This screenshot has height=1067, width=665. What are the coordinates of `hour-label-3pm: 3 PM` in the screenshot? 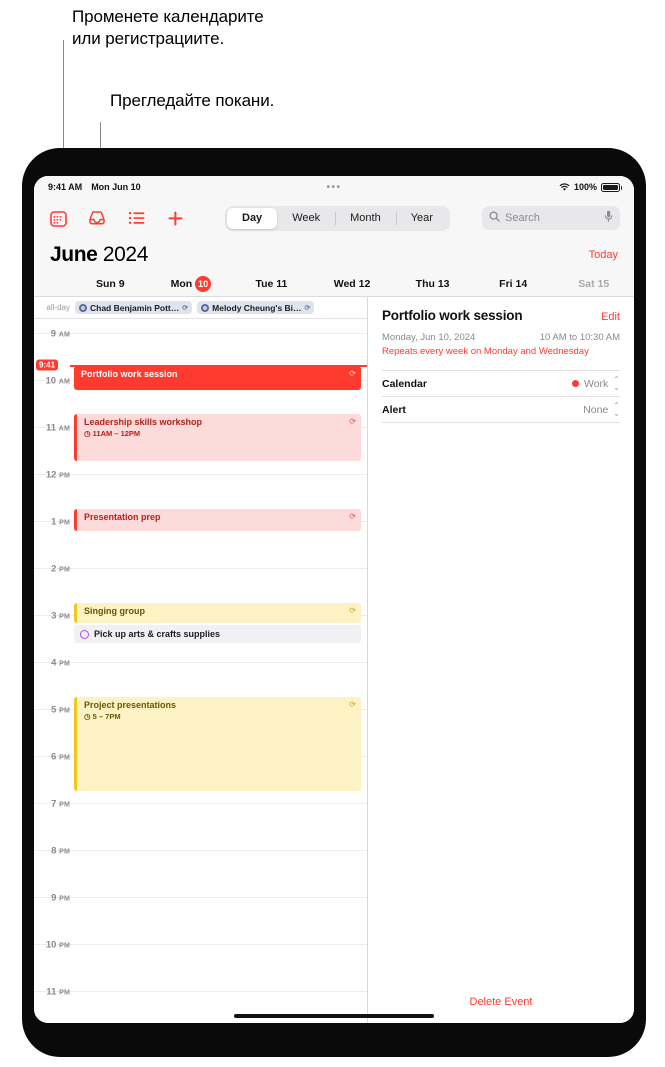 It's located at (60, 616).